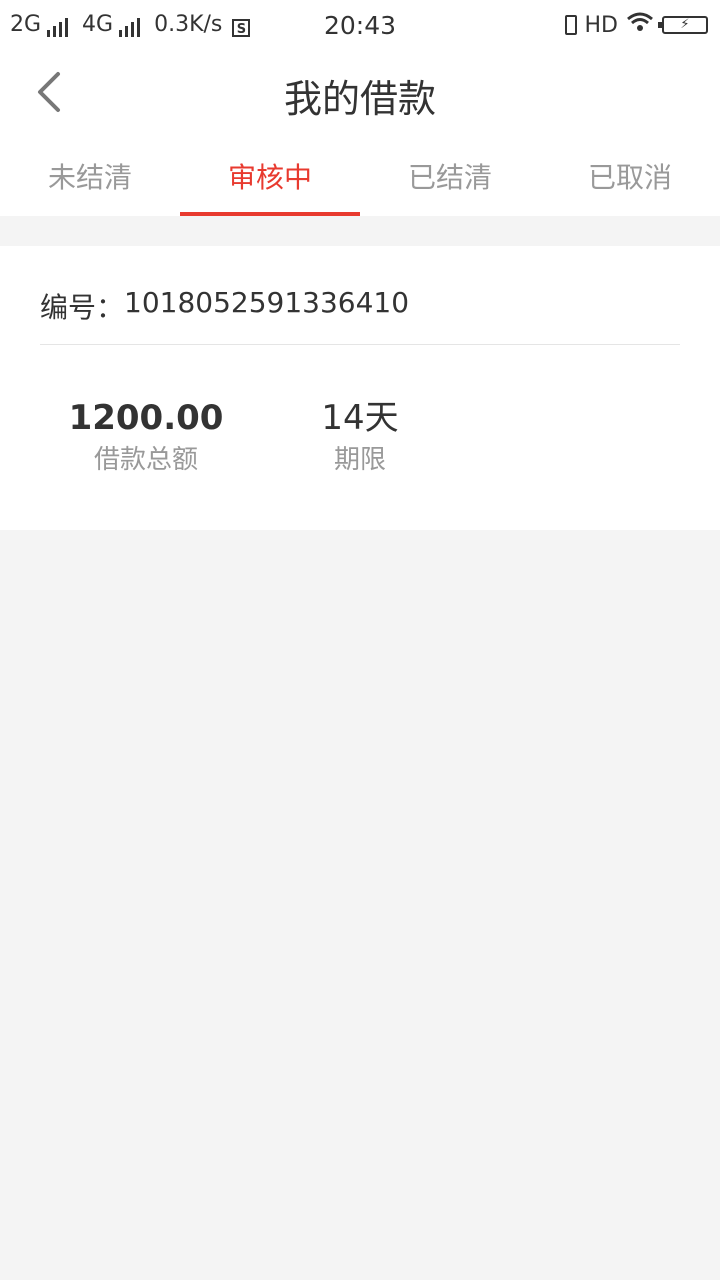 The height and width of the screenshot is (1280, 720). Describe the element at coordinates (640, 25) in the screenshot. I see `wifi-icon` at that location.